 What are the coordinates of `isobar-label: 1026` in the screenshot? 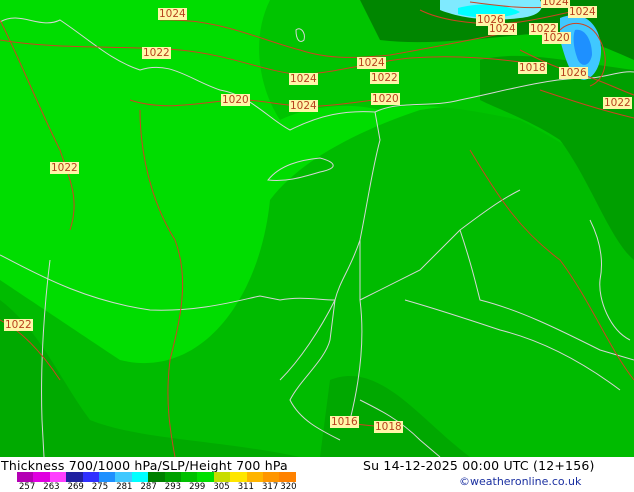 It's located at (573, 73).